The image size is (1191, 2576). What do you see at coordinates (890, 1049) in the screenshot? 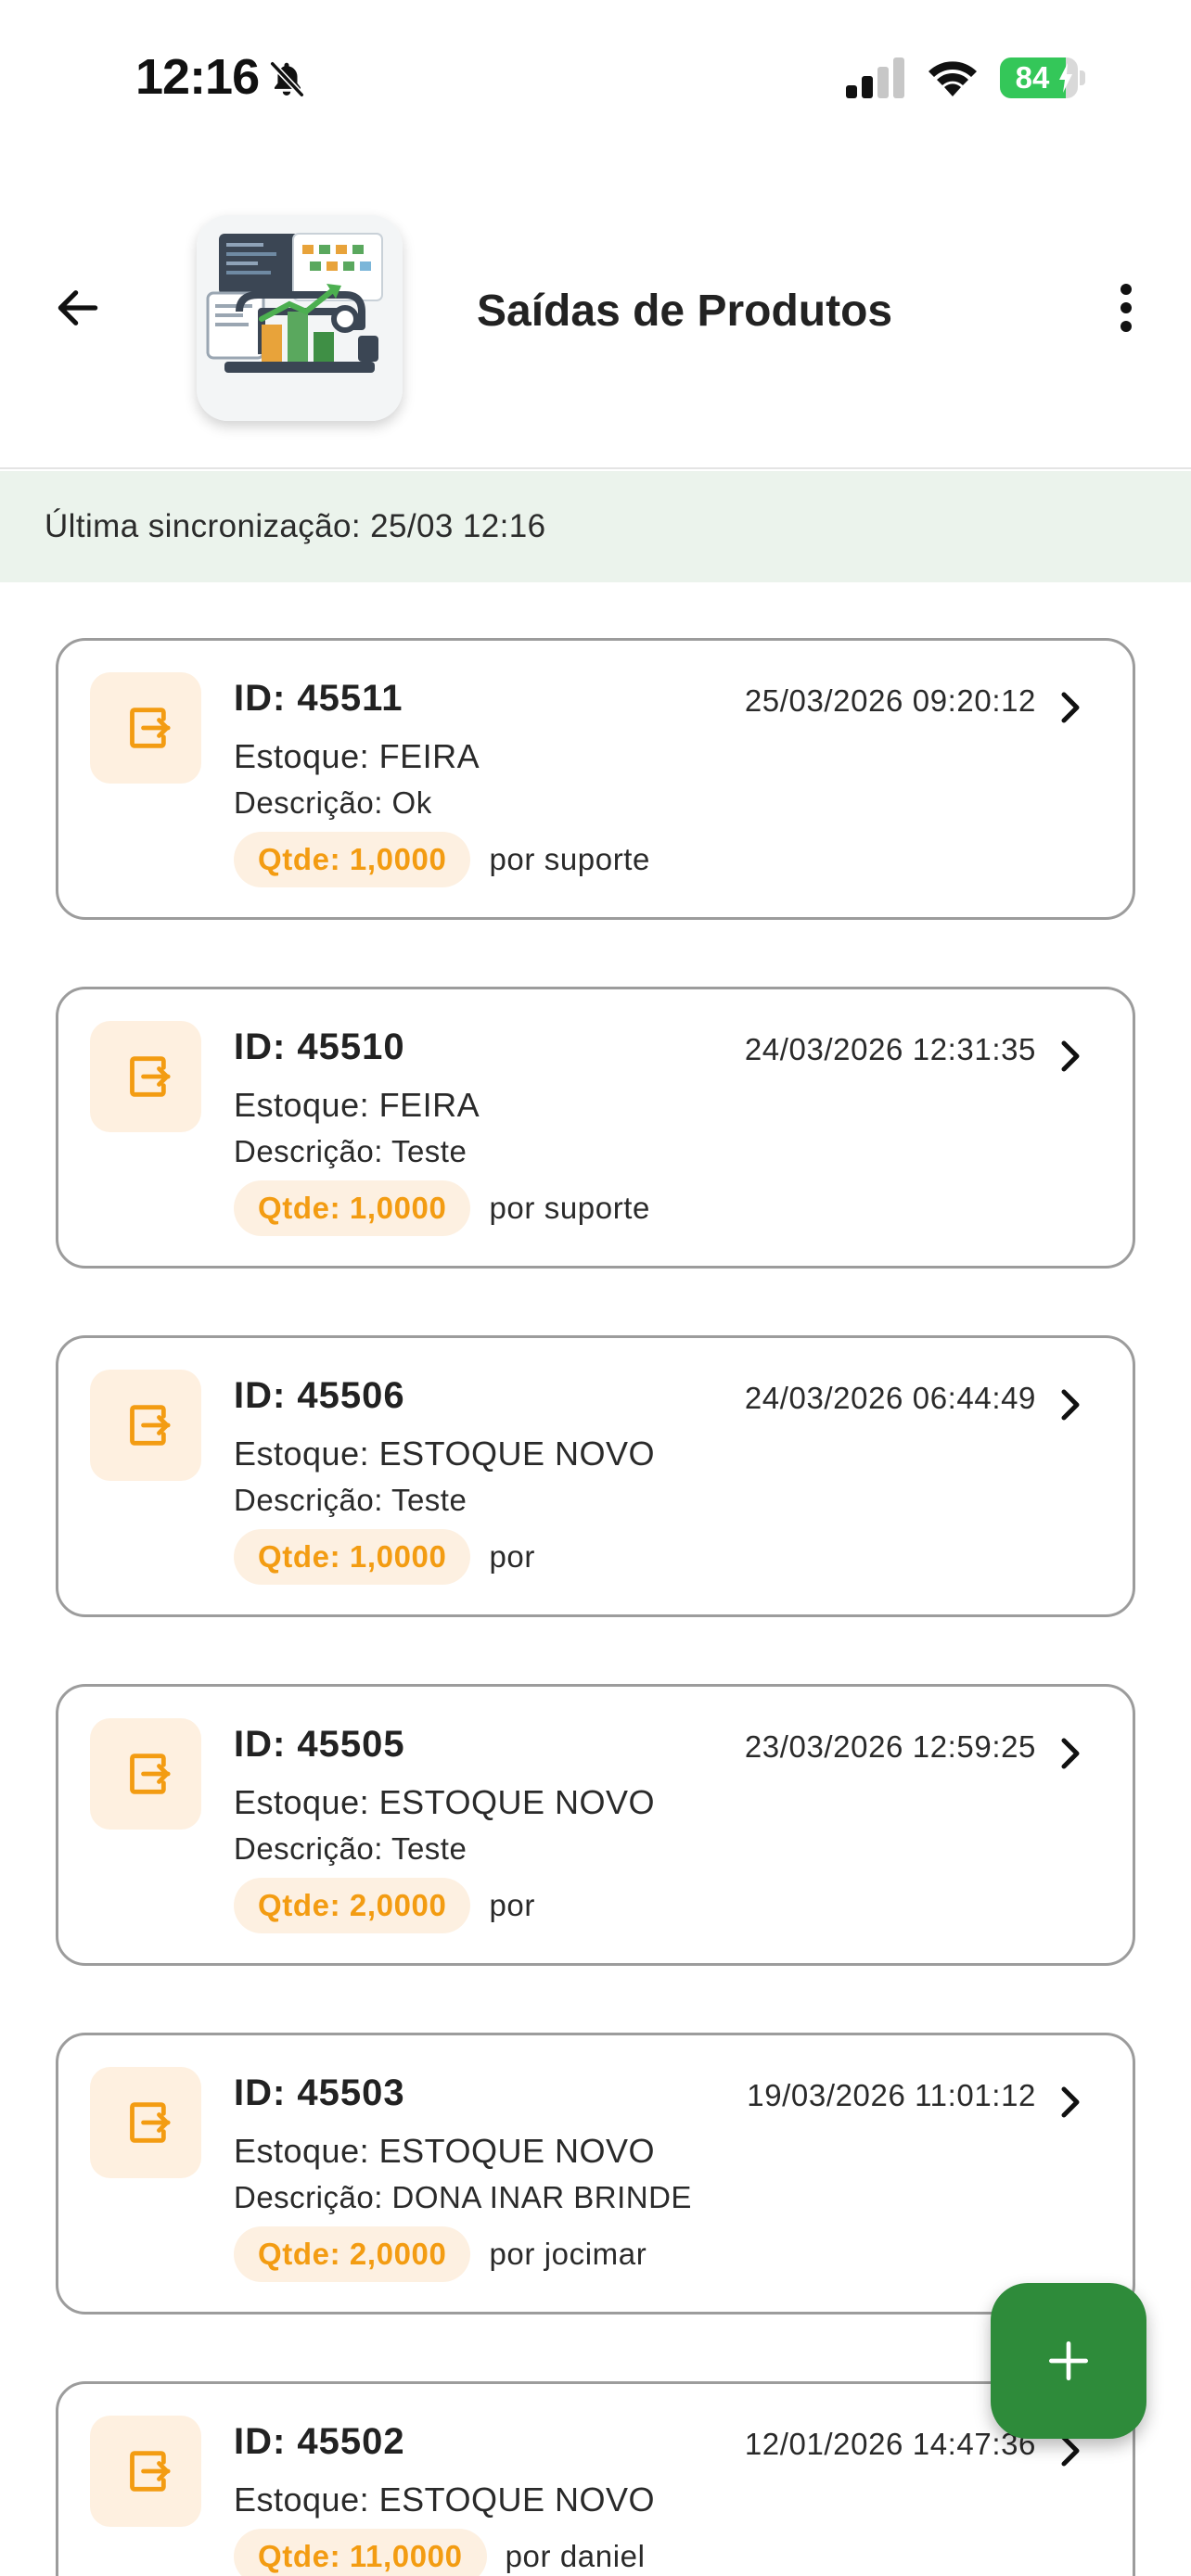
I see `item-date: 24/03/2026 12:31:35` at bounding box center [890, 1049].